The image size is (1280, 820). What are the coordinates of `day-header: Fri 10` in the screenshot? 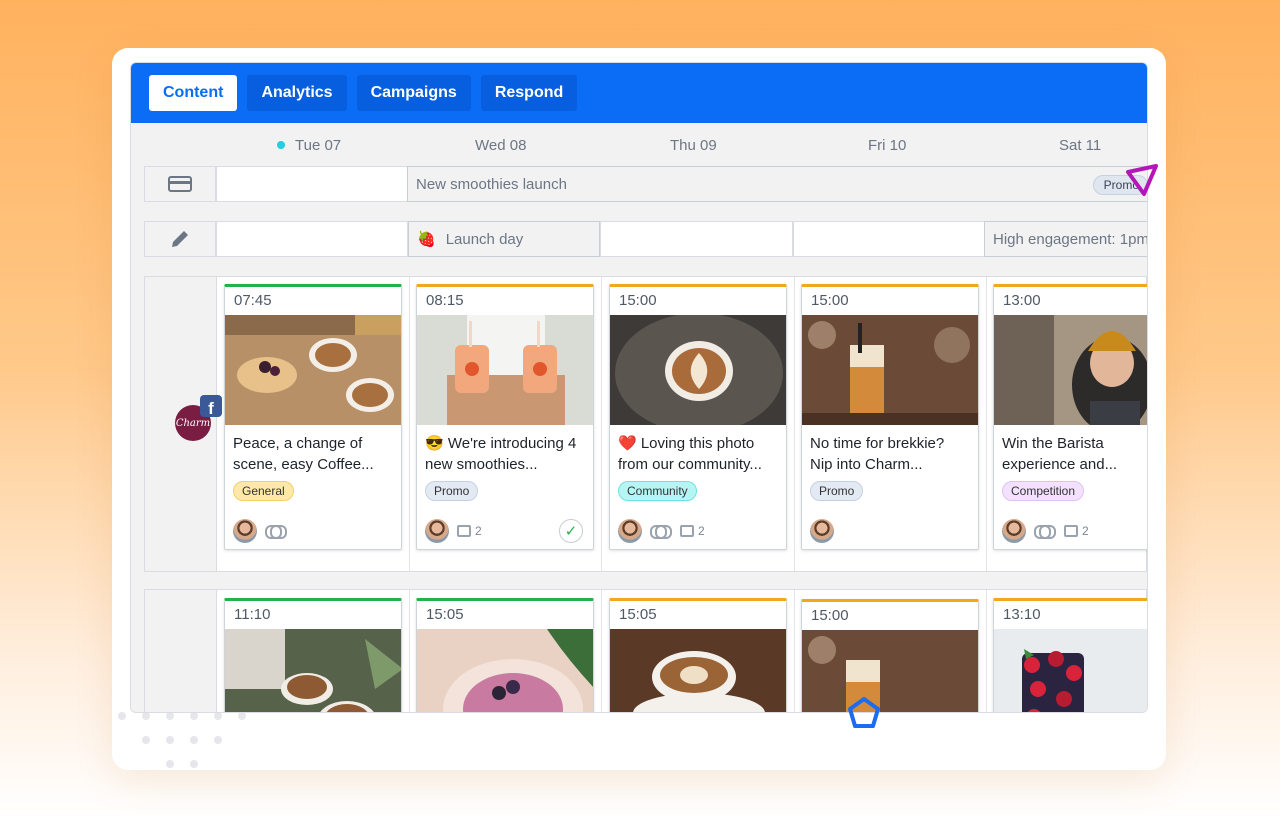 It's located at (887, 145).